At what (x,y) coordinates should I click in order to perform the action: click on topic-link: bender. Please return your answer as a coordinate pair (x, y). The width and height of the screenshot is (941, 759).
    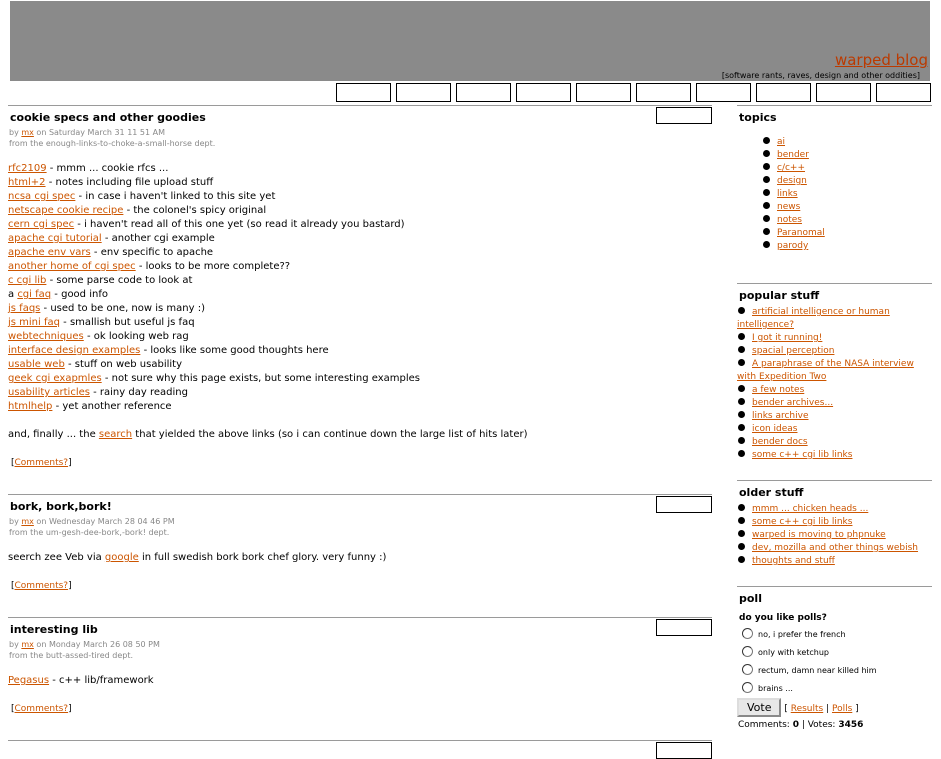
    Looking at the image, I should click on (793, 155).